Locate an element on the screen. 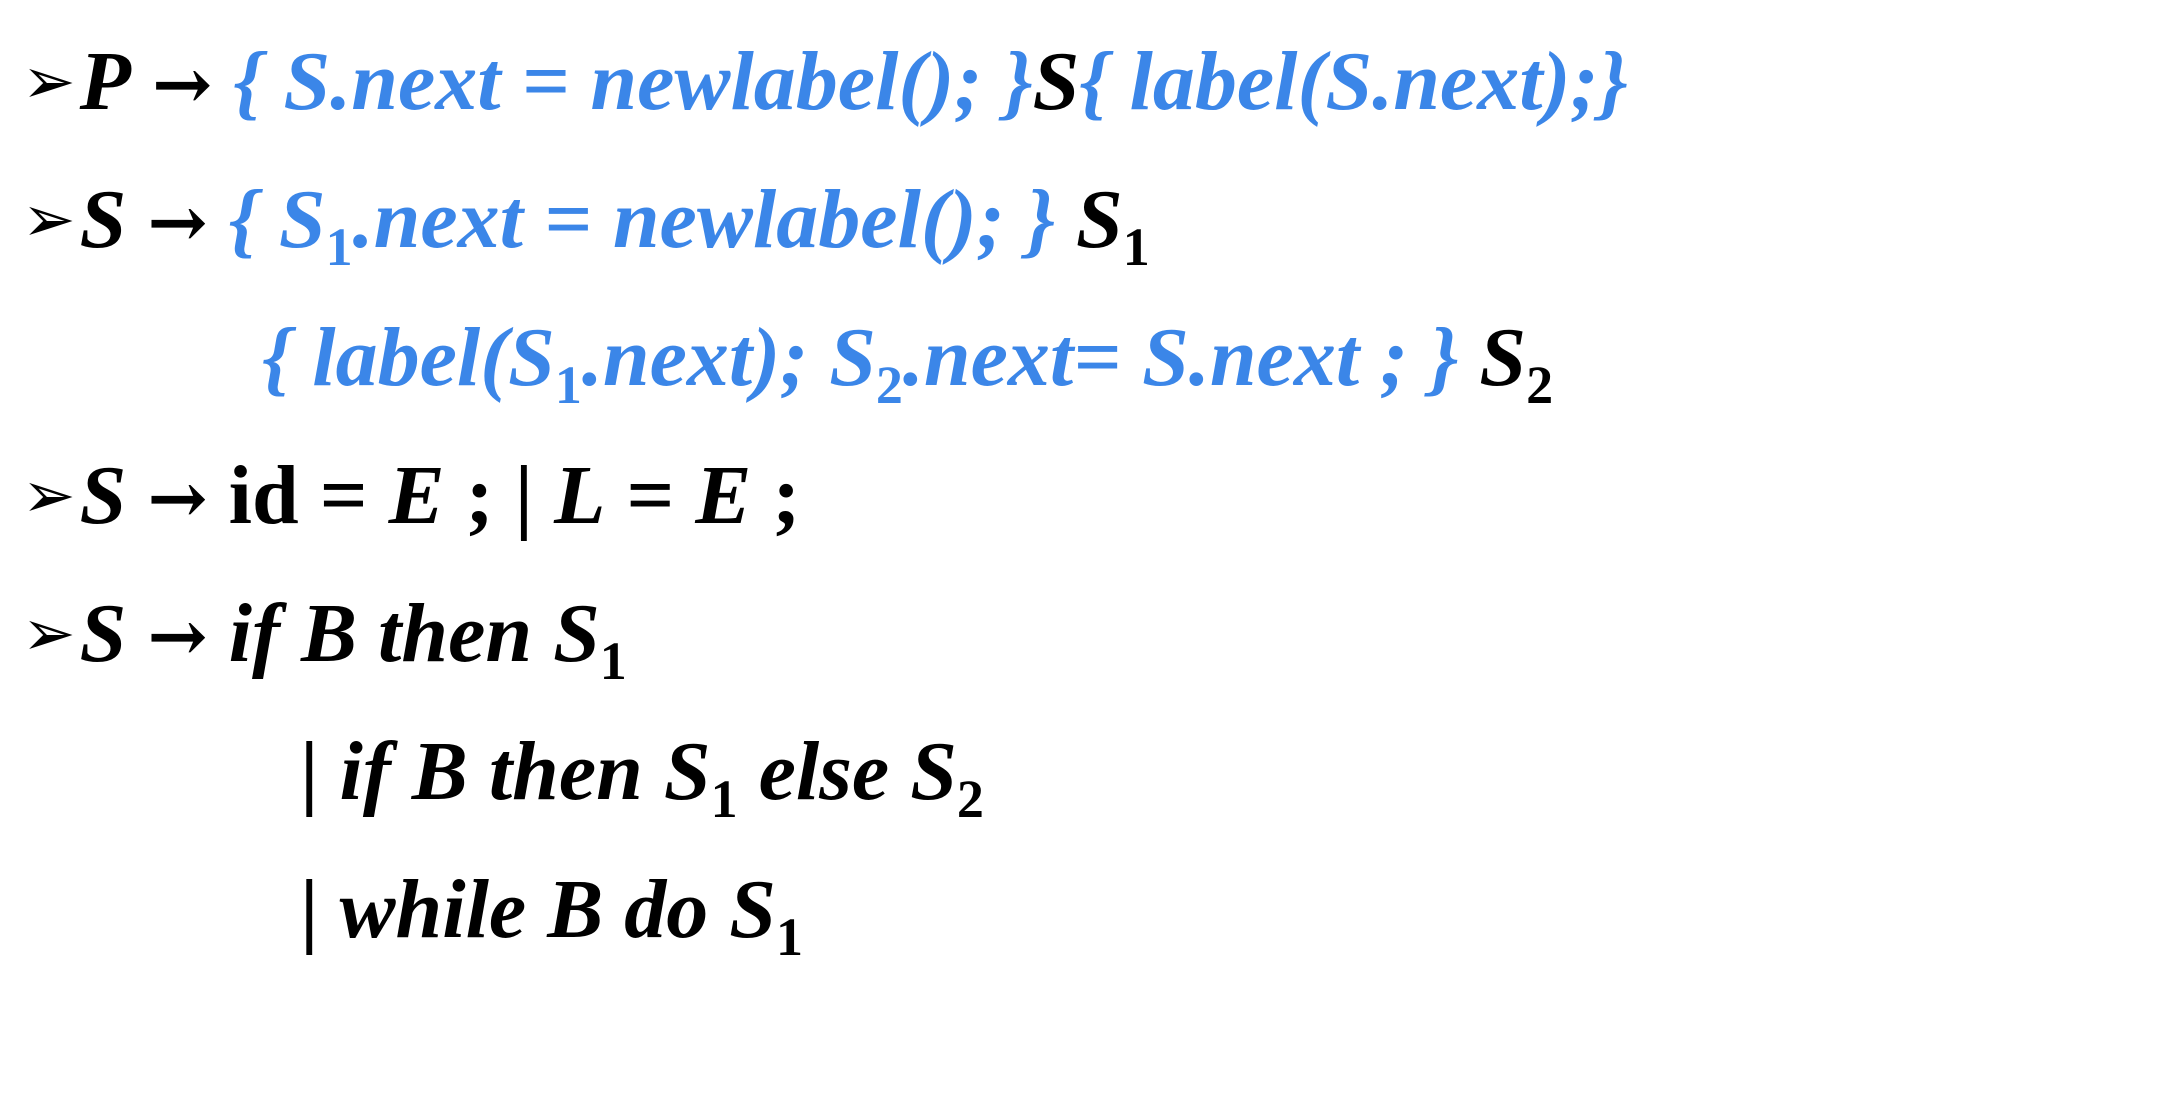 The image size is (2175, 1097). production-s-sequence: ➢S → { S1.next = newlabel(); } S1 is located at coordinates (586, 220).